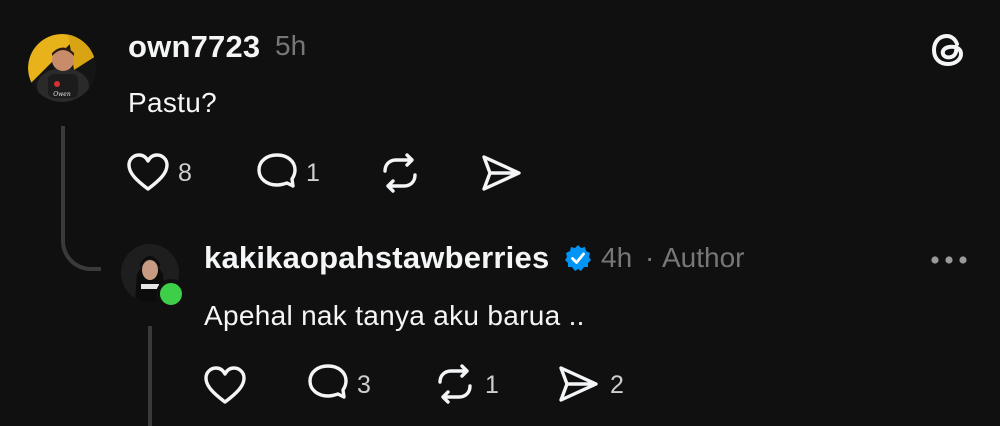 The height and width of the screenshot is (426, 1000). I want to click on svg-text: Owen, so click(62, 94).